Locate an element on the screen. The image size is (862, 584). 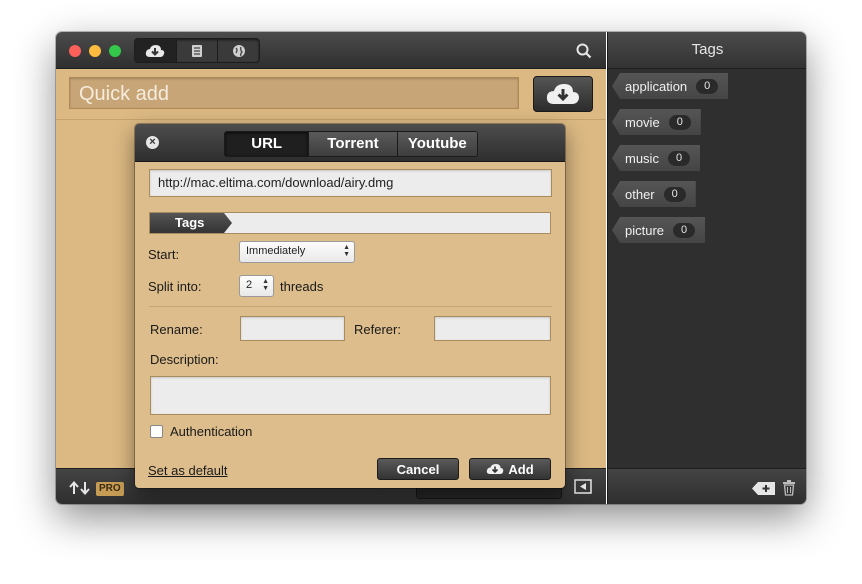
section-divider is located at coordinates (350, 306).